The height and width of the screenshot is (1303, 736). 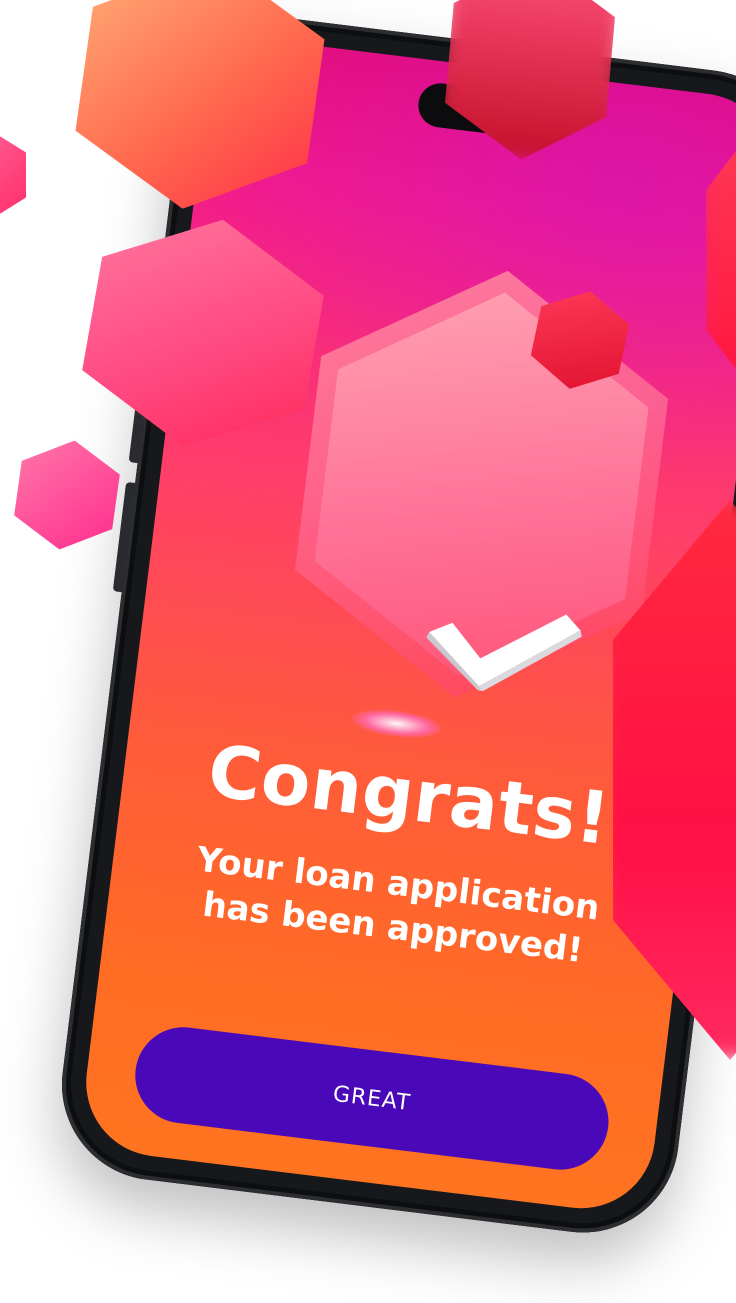 What do you see at coordinates (371, 1098) in the screenshot?
I see `great-button: GREAT` at bounding box center [371, 1098].